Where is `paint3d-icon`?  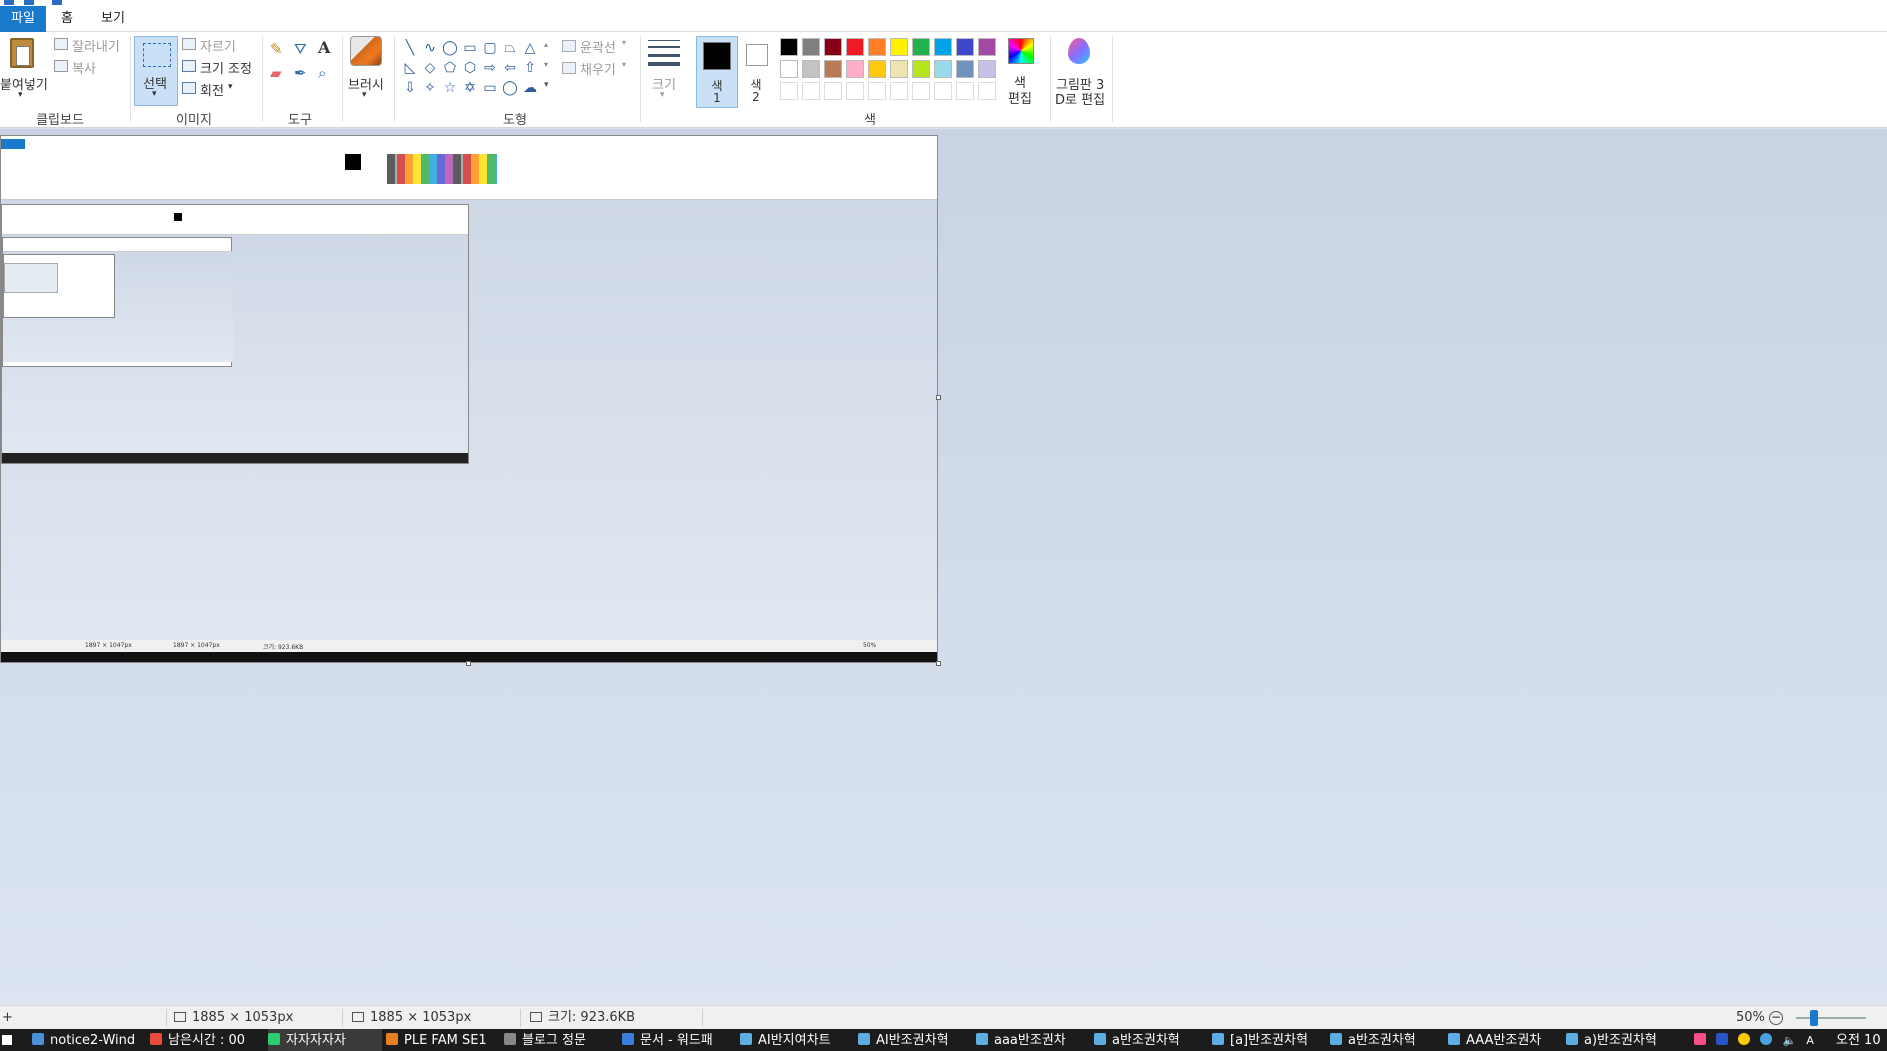
paint3d-icon is located at coordinates (1079, 51).